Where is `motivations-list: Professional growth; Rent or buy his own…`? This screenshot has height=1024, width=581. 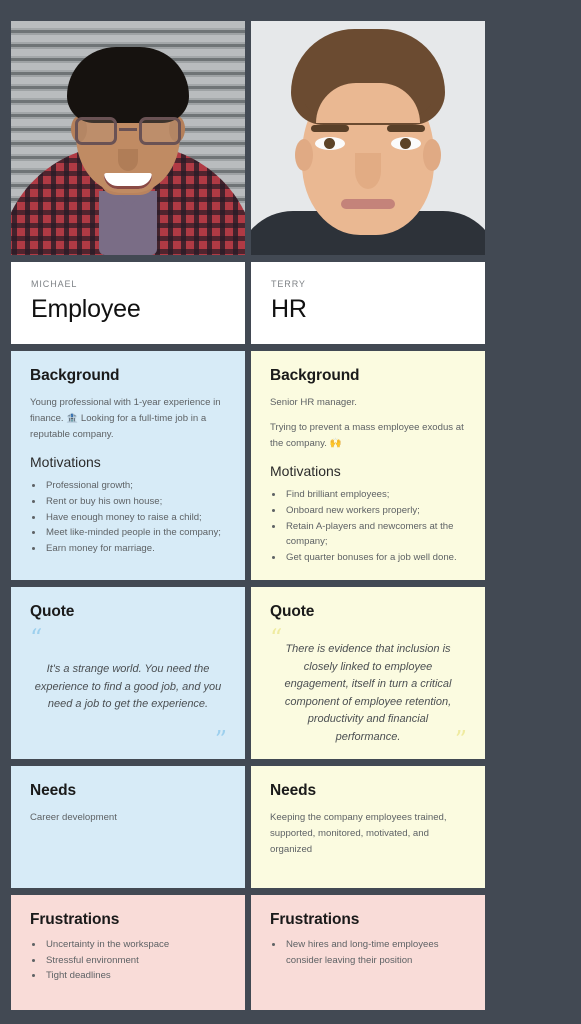 motivations-list: Professional growth; Rent or buy his own… is located at coordinates (135, 517).